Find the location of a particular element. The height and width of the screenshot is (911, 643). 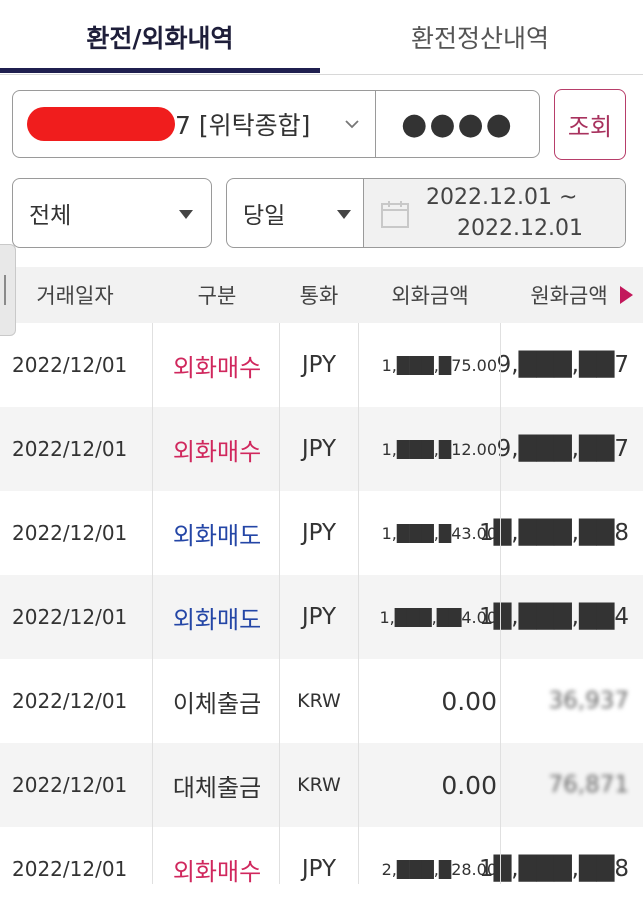

scroll-right-arrow-icon is located at coordinates (626, 295).